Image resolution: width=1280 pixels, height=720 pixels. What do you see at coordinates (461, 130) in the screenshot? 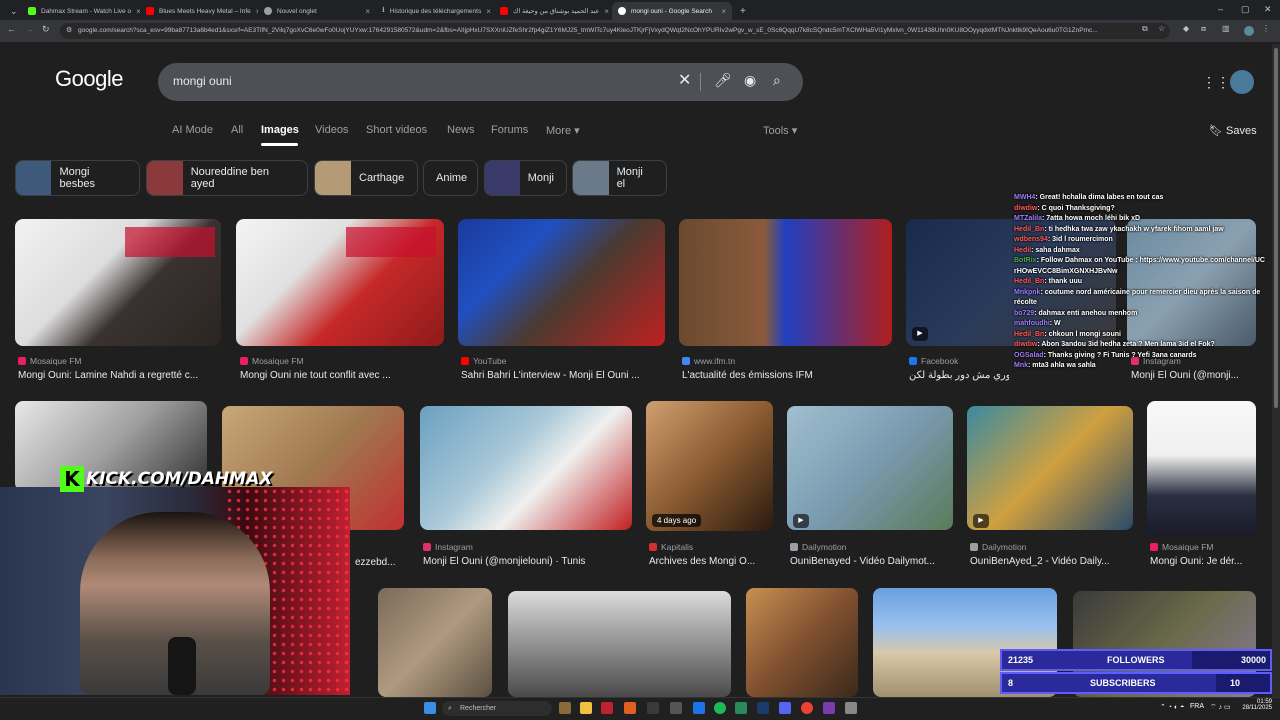
I see `tab-news: News` at bounding box center [461, 130].